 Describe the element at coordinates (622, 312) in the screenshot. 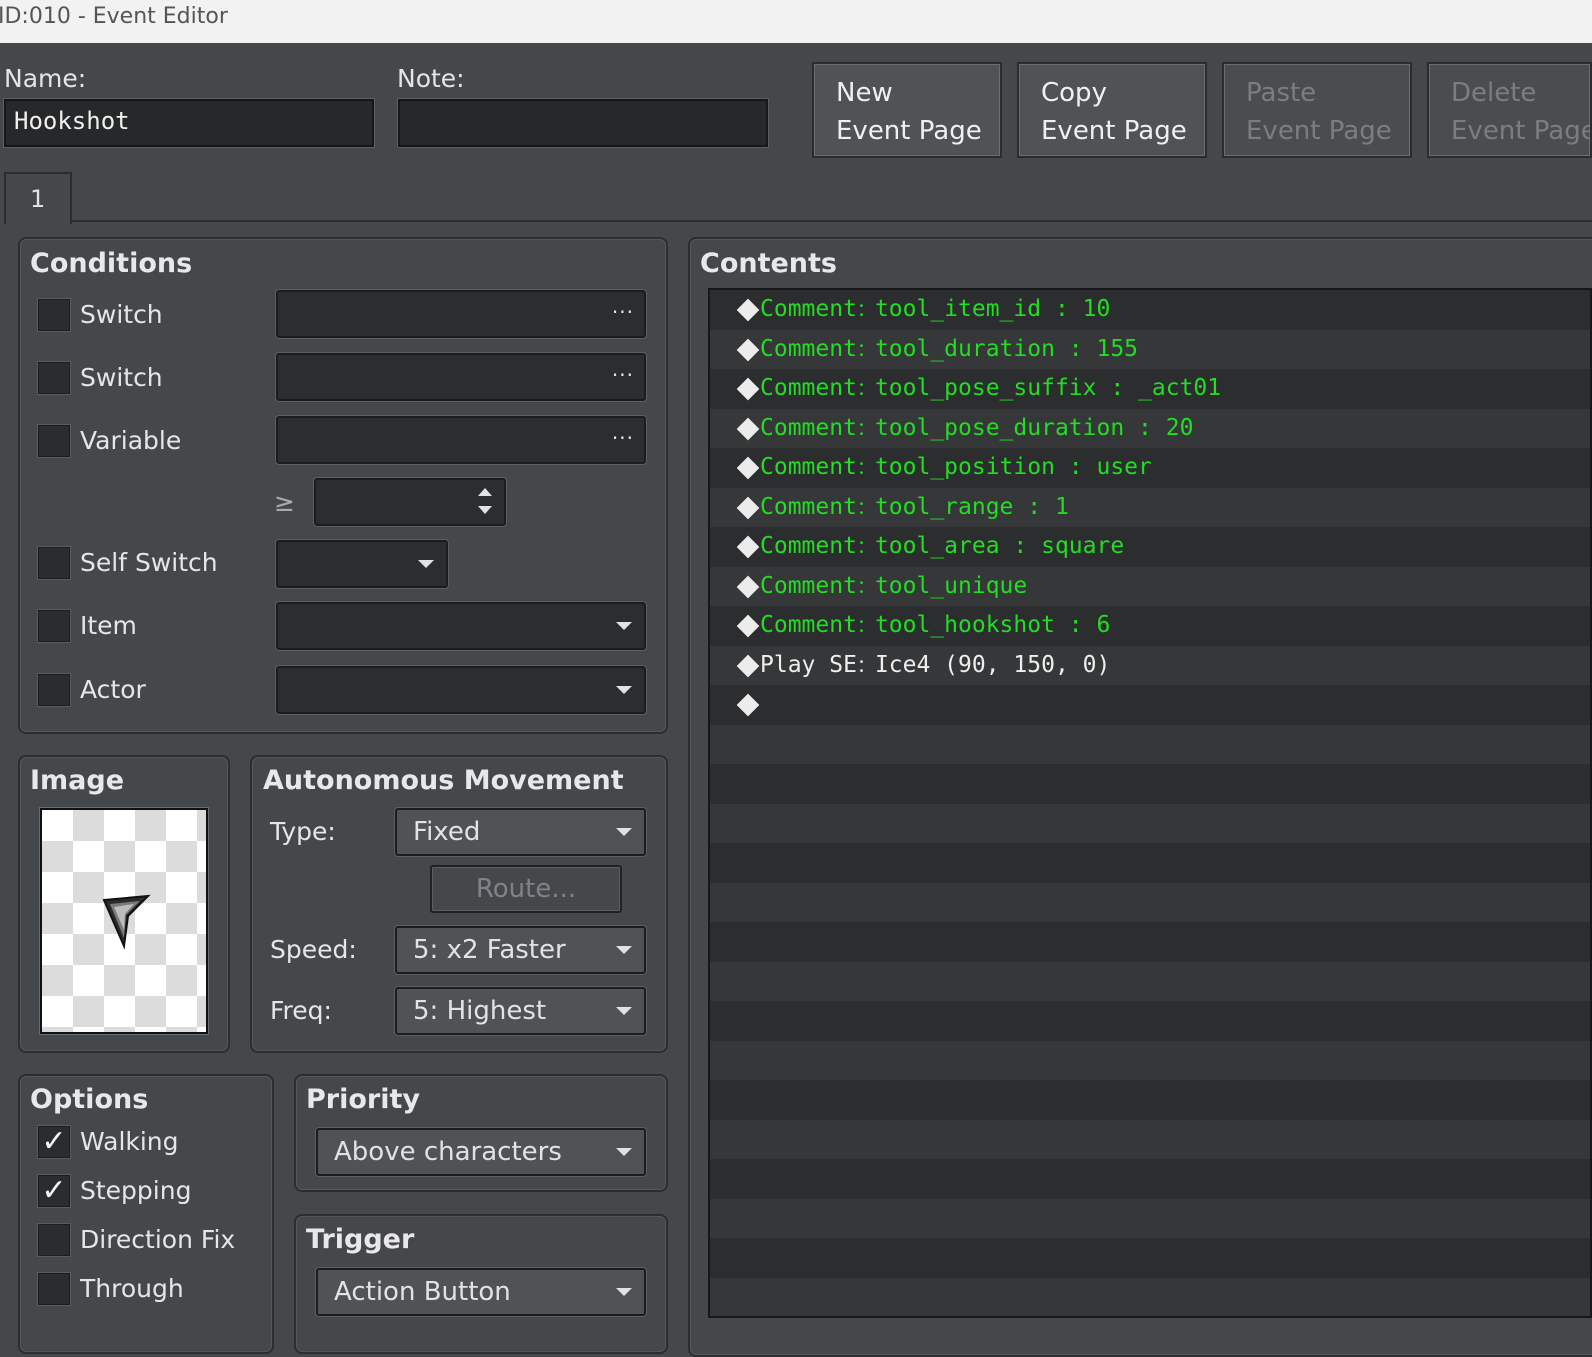

I see `switch1-ellipsis: ···` at that location.